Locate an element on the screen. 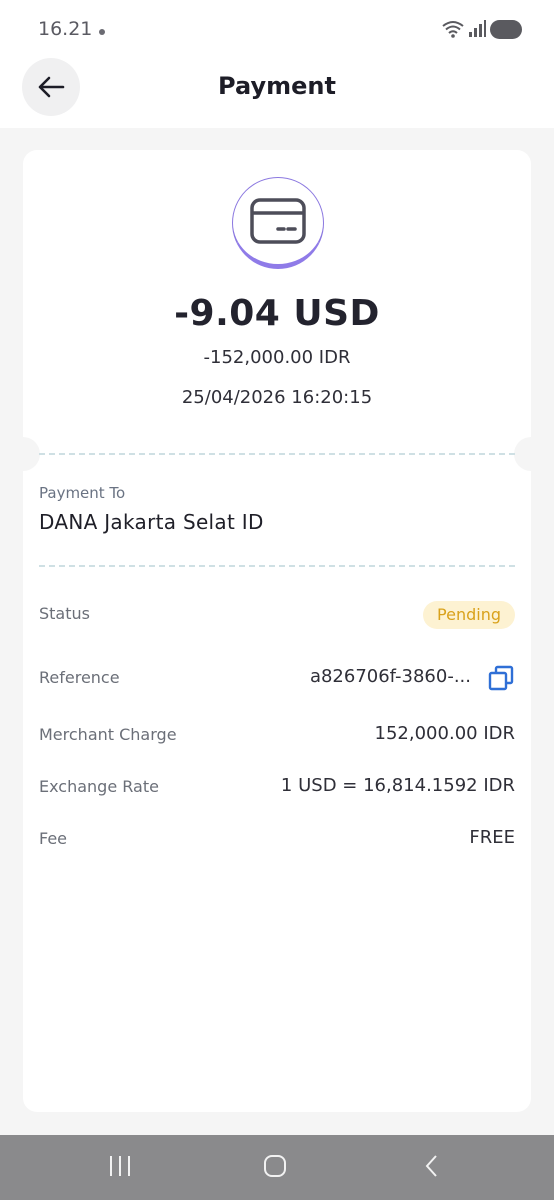  reference-label: Reference is located at coordinates (79, 677).